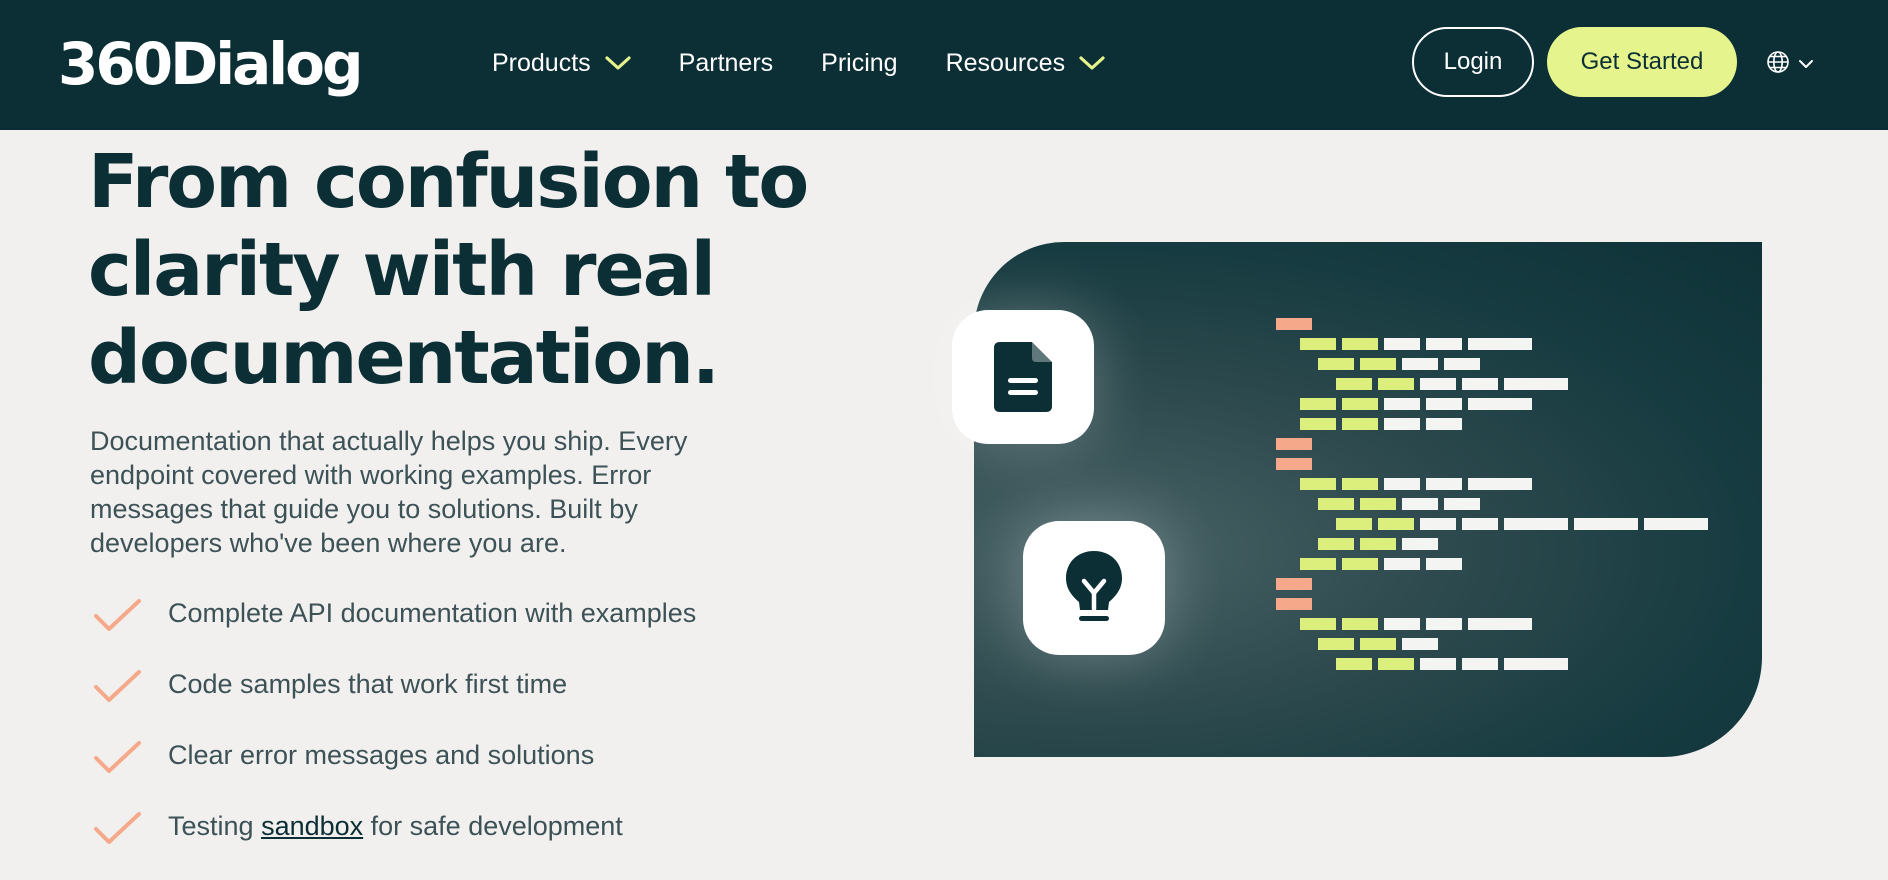 This screenshot has height=880, width=1888. I want to click on nav-item-label: Partners, so click(726, 62).